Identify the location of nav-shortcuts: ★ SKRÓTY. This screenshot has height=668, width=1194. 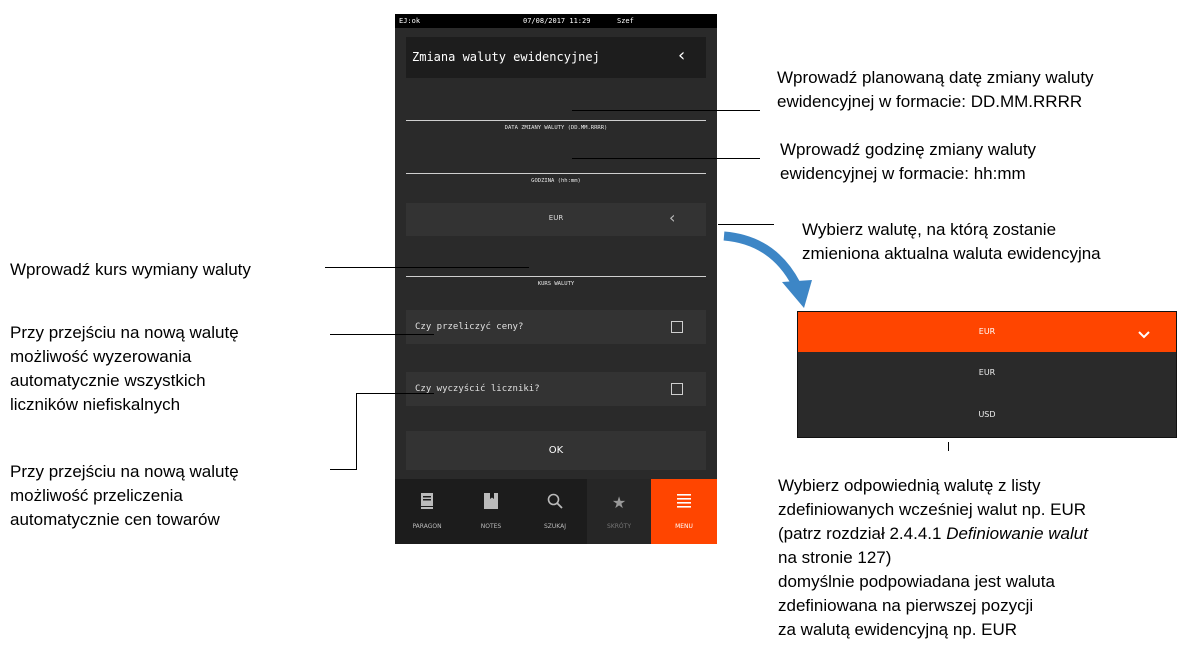
(619, 511).